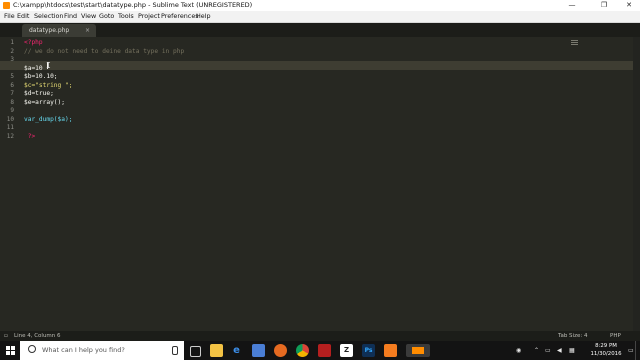  I want to click on file-explorer-icon, so click(216, 350).